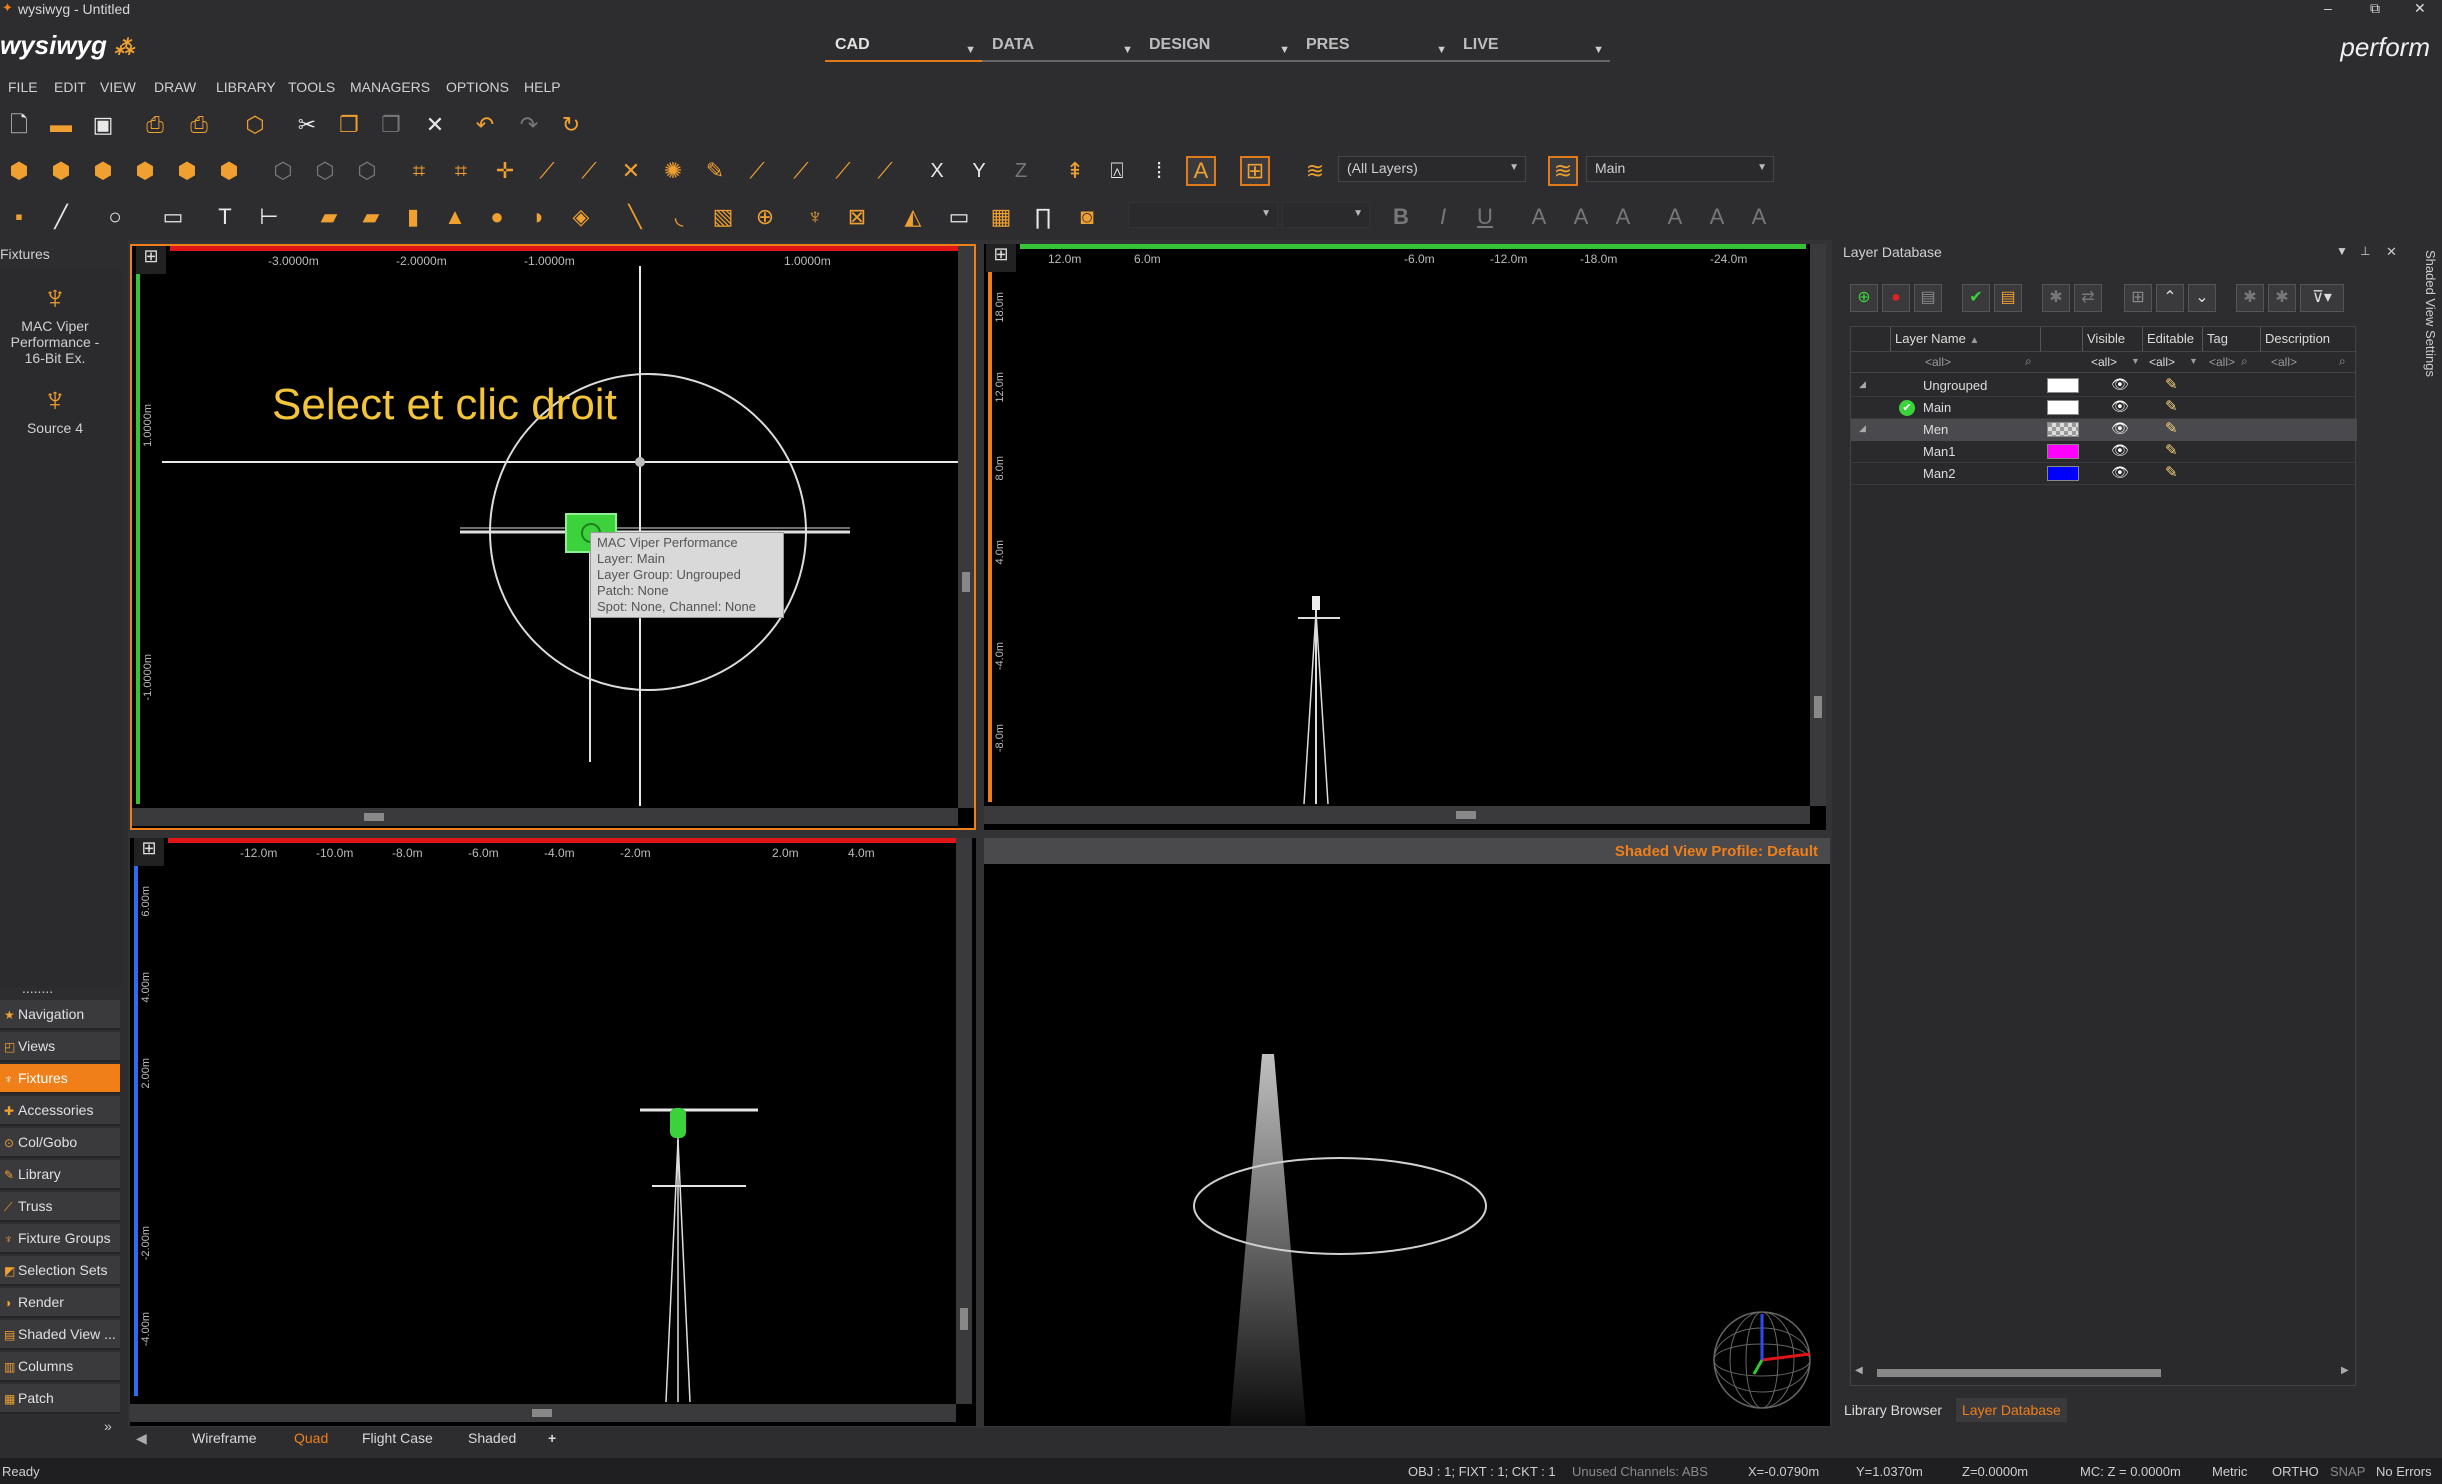  What do you see at coordinates (61, 171) in the screenshot?
I see `cube-side-icon: ⬢` at bounding box center [61, 171].